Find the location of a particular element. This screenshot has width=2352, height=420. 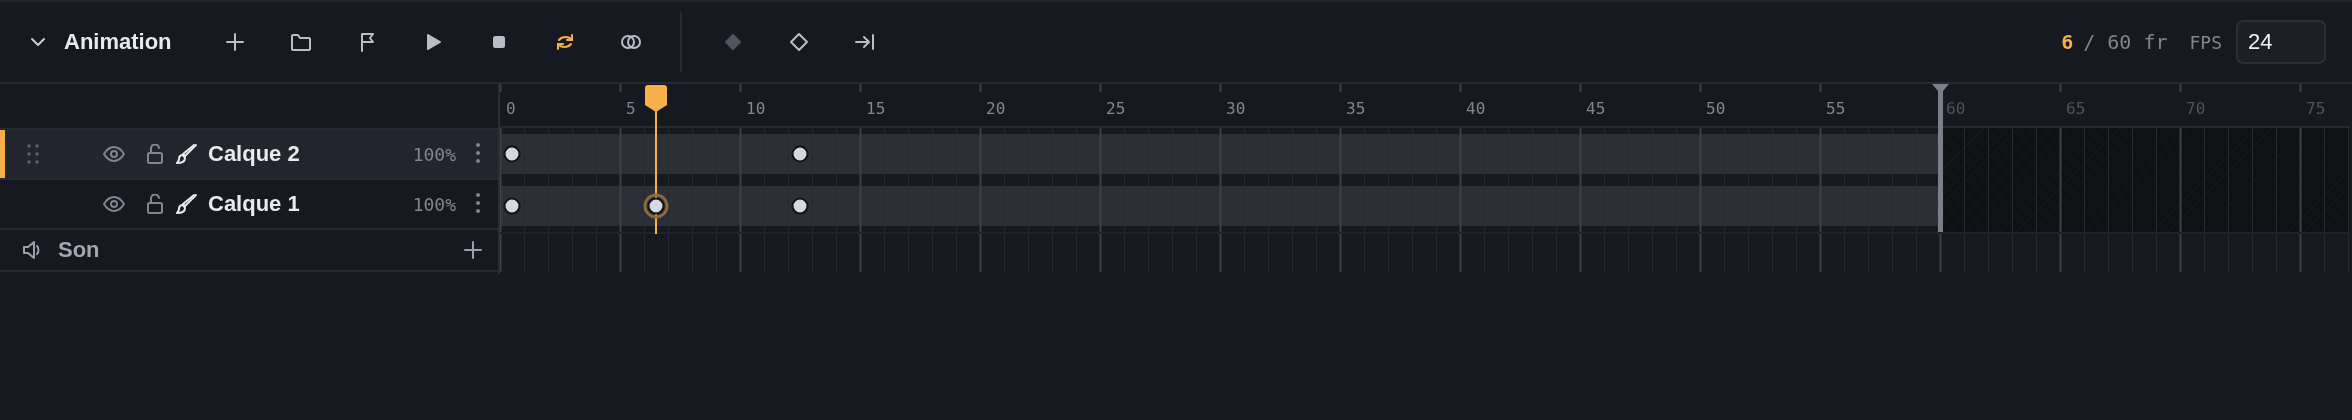

fps-input: 24 is located at coordinates (2281, 42).